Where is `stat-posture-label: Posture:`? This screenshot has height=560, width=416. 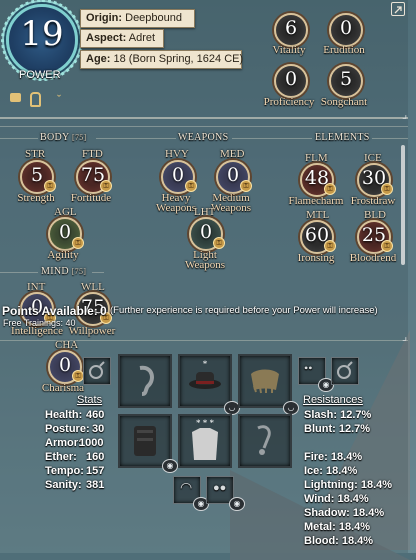 stat-posture-label: Posture: is located at coordinates (67, 429).